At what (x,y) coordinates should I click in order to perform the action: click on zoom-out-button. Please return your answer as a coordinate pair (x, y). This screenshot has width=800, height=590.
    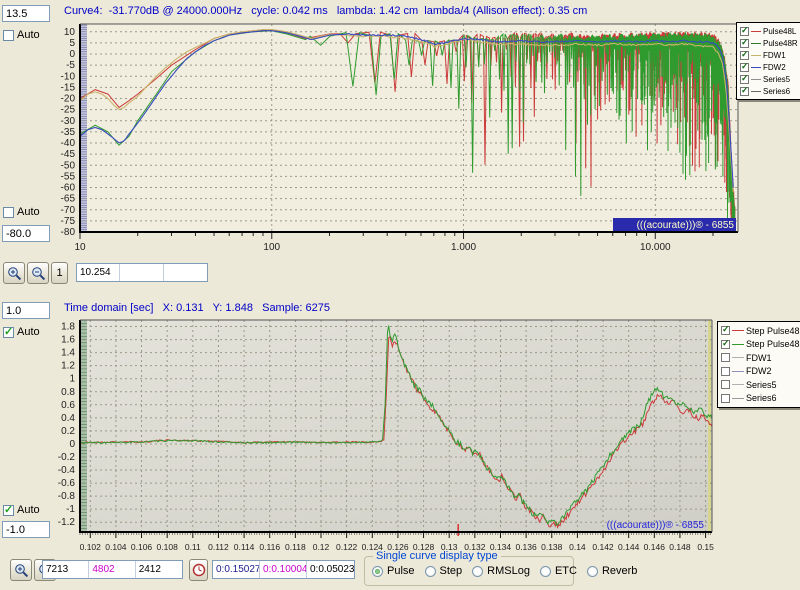
    Looking at the image, I should click on (38, 273).